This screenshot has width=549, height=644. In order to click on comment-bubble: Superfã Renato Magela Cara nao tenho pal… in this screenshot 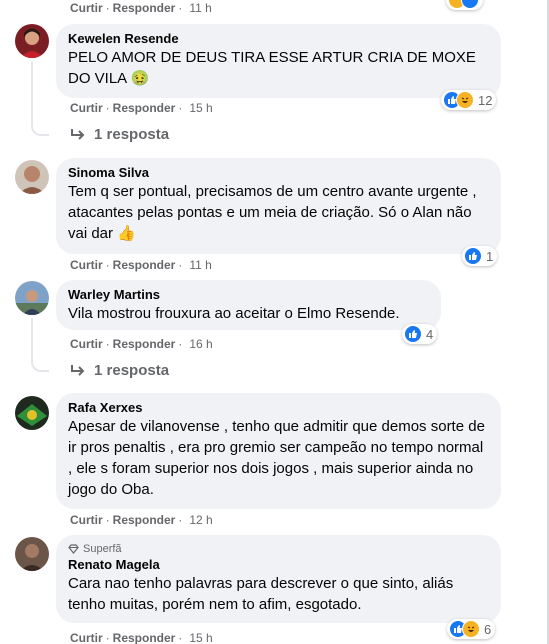, I will do `click(278, 579)`.